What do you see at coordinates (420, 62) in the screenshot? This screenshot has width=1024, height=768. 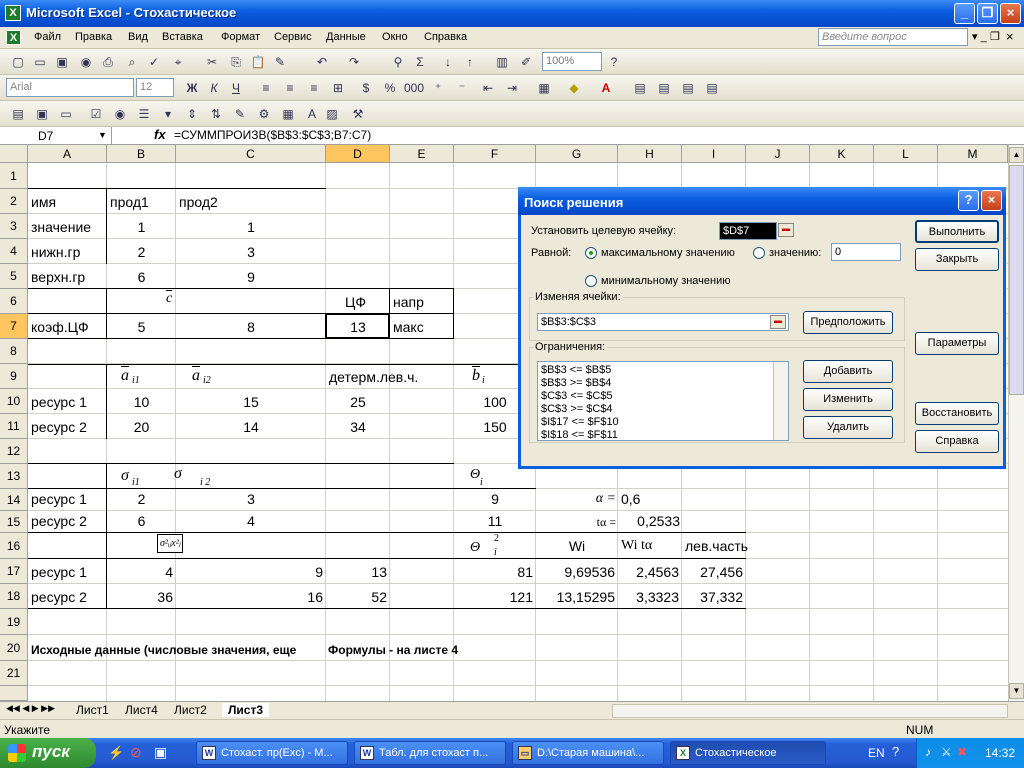 I see `autosum-icon: Σ` at bounding box center [420, 62].